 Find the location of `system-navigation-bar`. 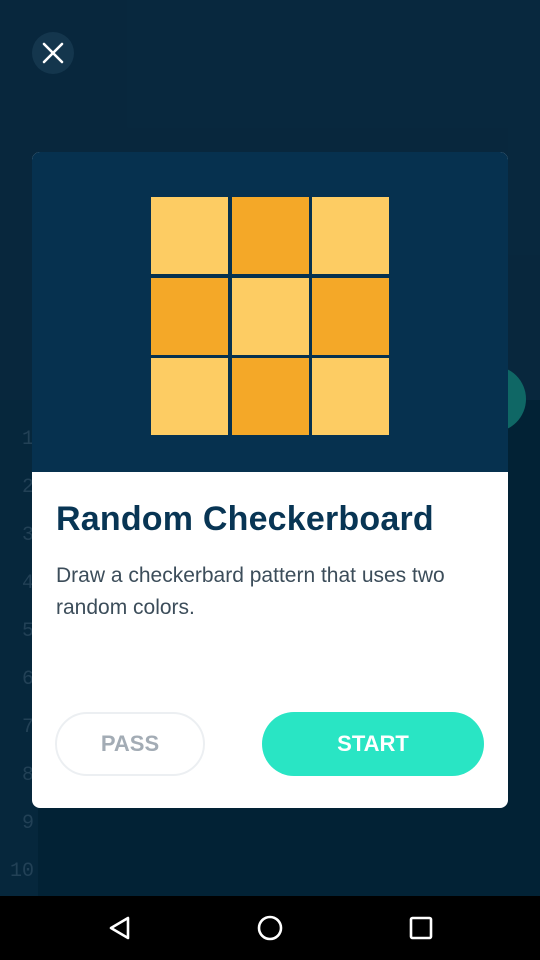

system-navigation-bar is located at coordinates (270, 928).